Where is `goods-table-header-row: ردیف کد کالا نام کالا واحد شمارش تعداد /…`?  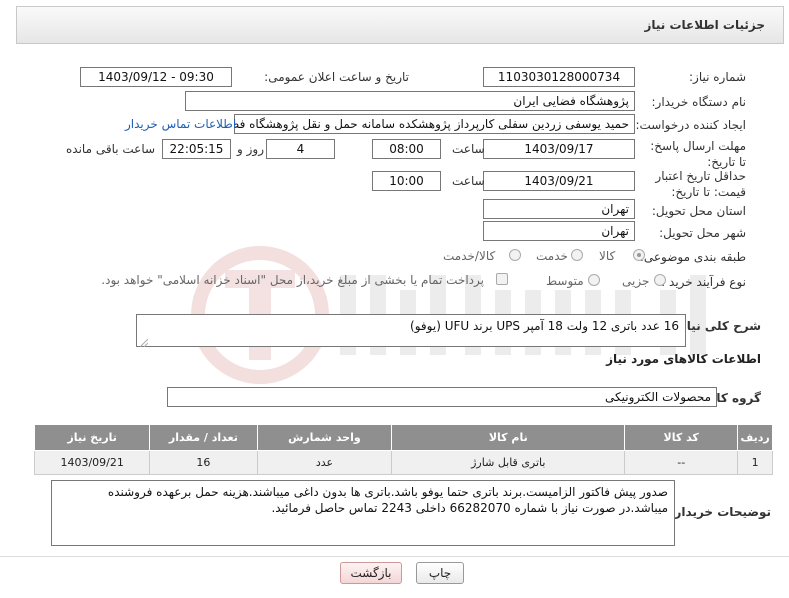
goods-table-header-row: ردیف کد کالا نام کالا واحد شمارش تعداد /… is located at coordinates (403, 437).